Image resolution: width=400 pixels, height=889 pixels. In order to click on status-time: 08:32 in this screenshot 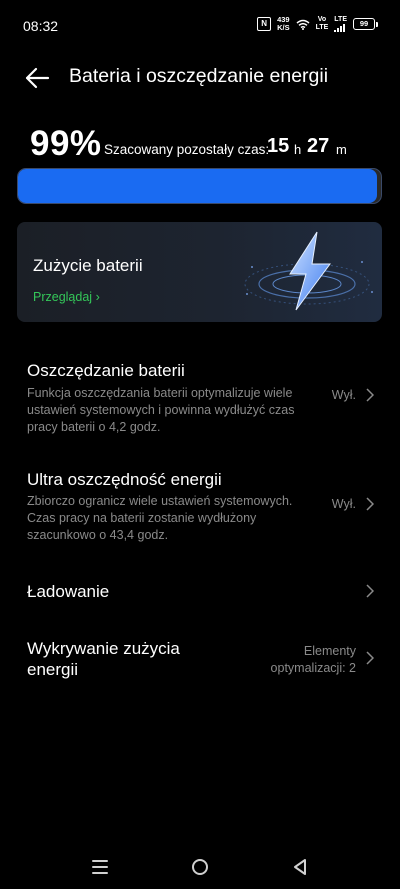, I will do `click(41, 26)`.